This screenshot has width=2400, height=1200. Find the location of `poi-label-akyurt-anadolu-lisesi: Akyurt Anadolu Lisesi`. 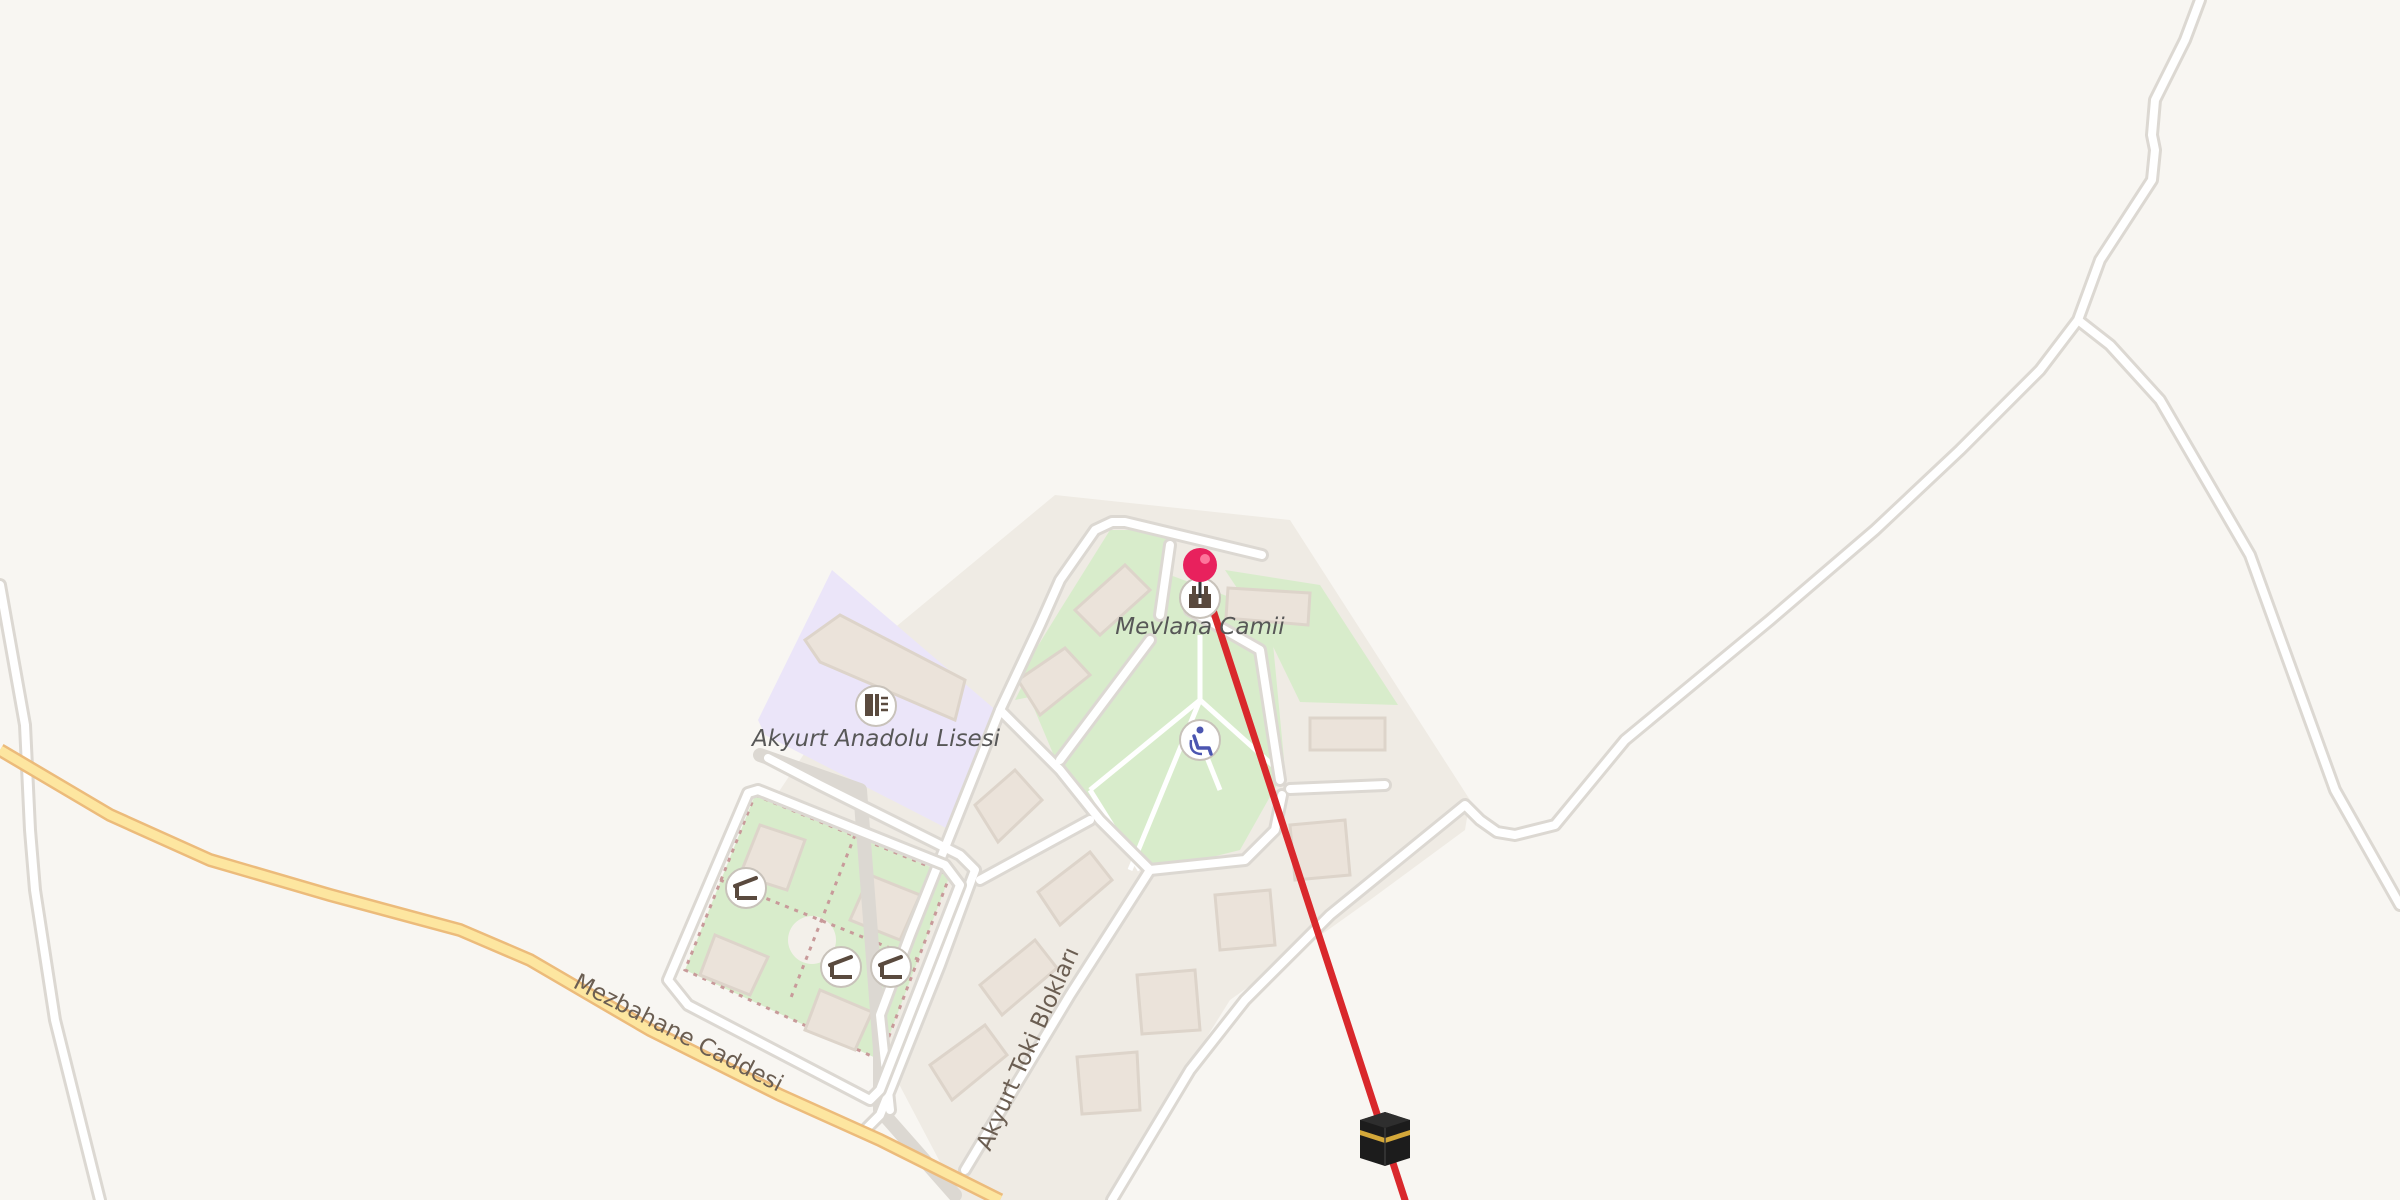

poi-label-akyurt-anadolu-lisesi: Akyurt Anadolu Lisesi is located at coordinates (875, 739).